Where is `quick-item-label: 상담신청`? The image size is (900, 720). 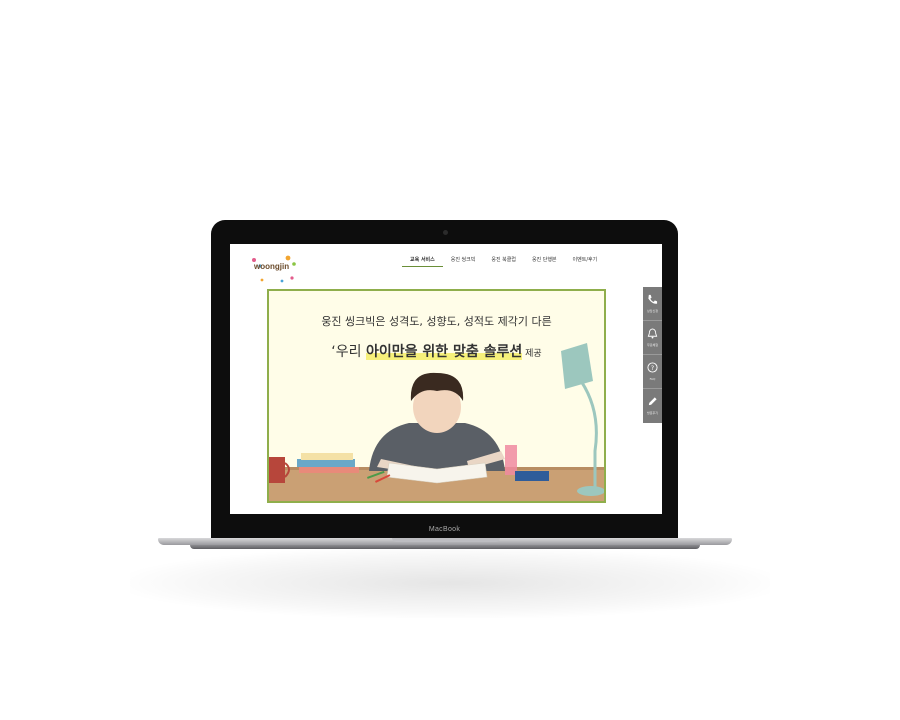
quick-item-label: 상담신청 is located at coordinates (652, 311).